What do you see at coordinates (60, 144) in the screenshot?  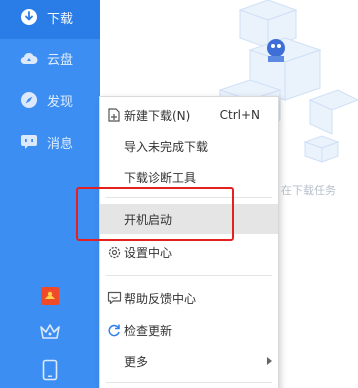 I see `sidebar-item-label: 消息` at bounding box center [60, 144].